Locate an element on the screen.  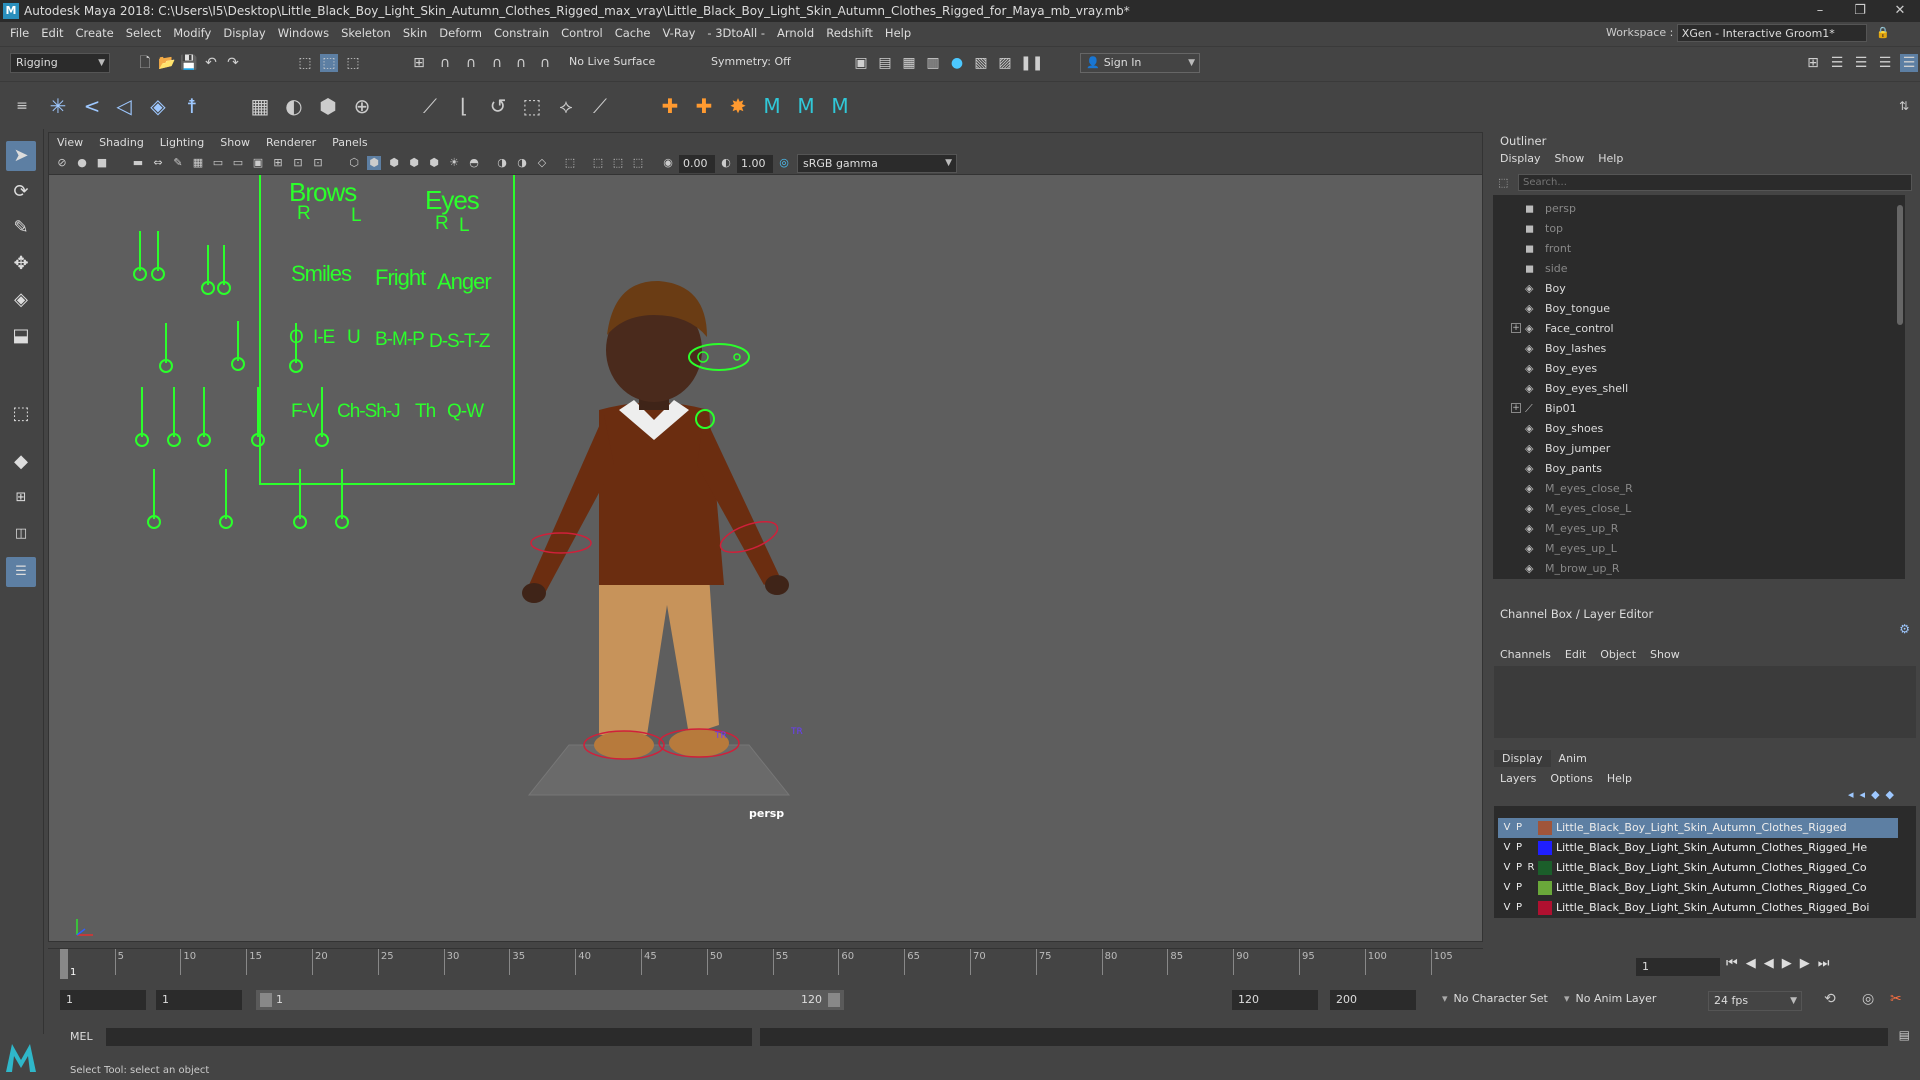
minimize-button: – is located at coordinates (1820, 11).